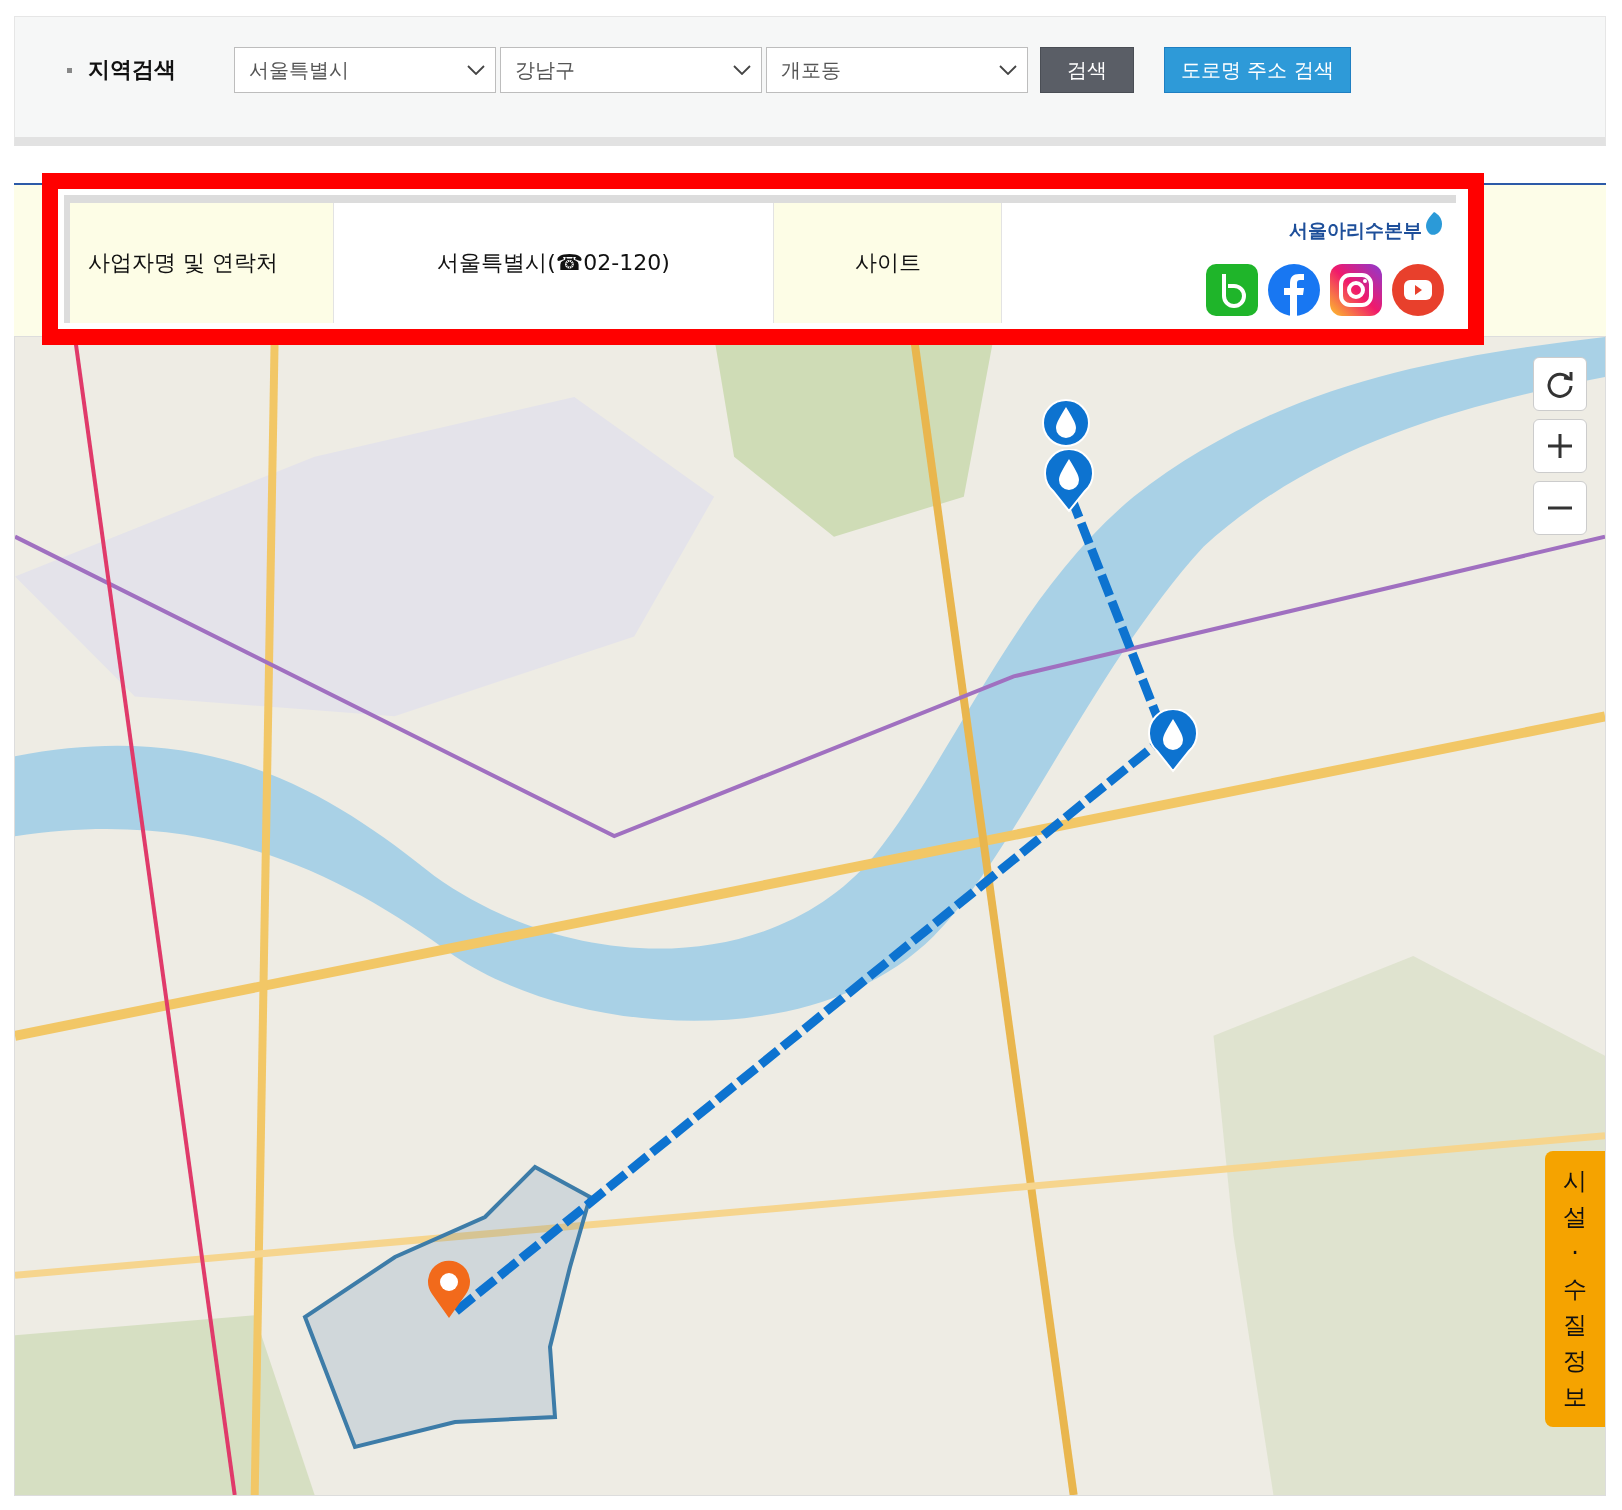 This screenshot has height=1510, width=1622. Describe the element at coordinates (1232, 290) in the screenshot. I see `blog-icon` at that location.